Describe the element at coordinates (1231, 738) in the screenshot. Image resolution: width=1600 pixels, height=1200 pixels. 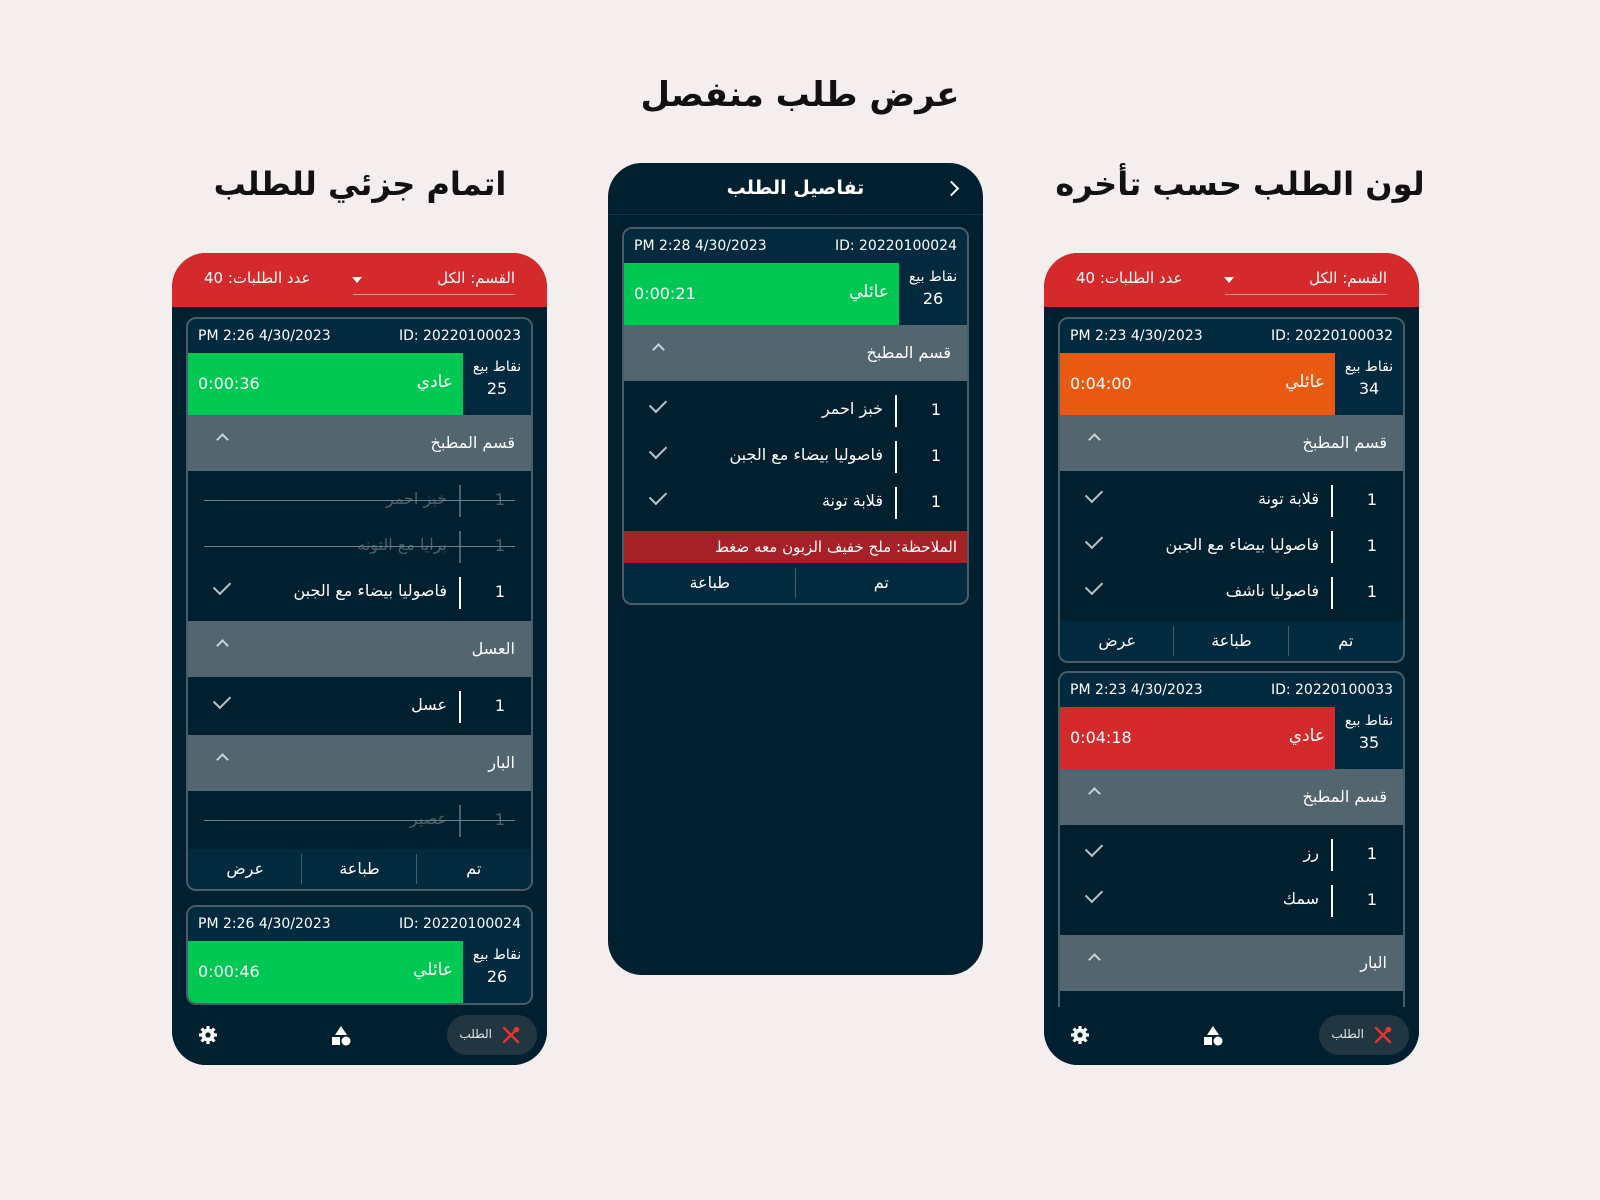
I see `status-row: 0:04:18 عادي نقاط بيع 35` at that location.